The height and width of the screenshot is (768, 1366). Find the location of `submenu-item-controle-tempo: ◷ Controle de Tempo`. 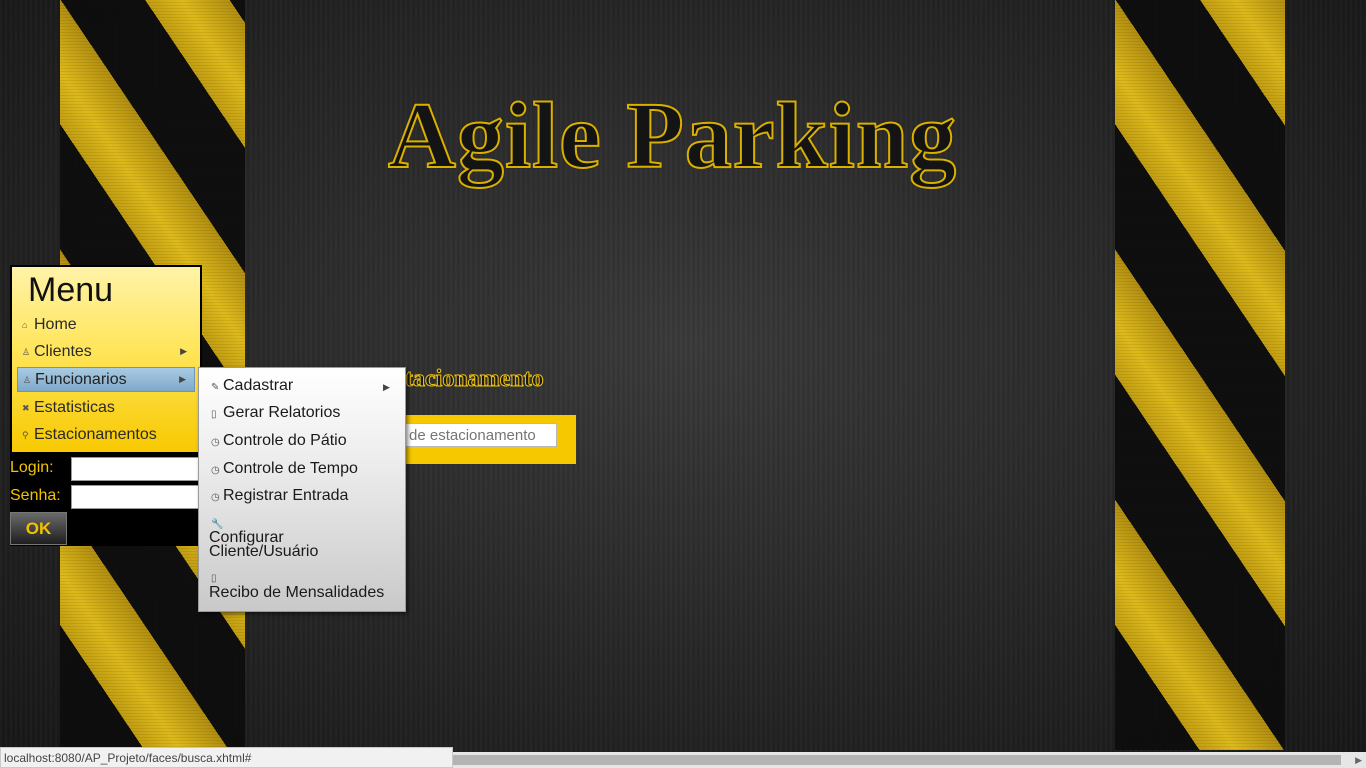

submenu-item-controle-tempo: ◷ Controle de Tempo is located at coordinates (284, 469).